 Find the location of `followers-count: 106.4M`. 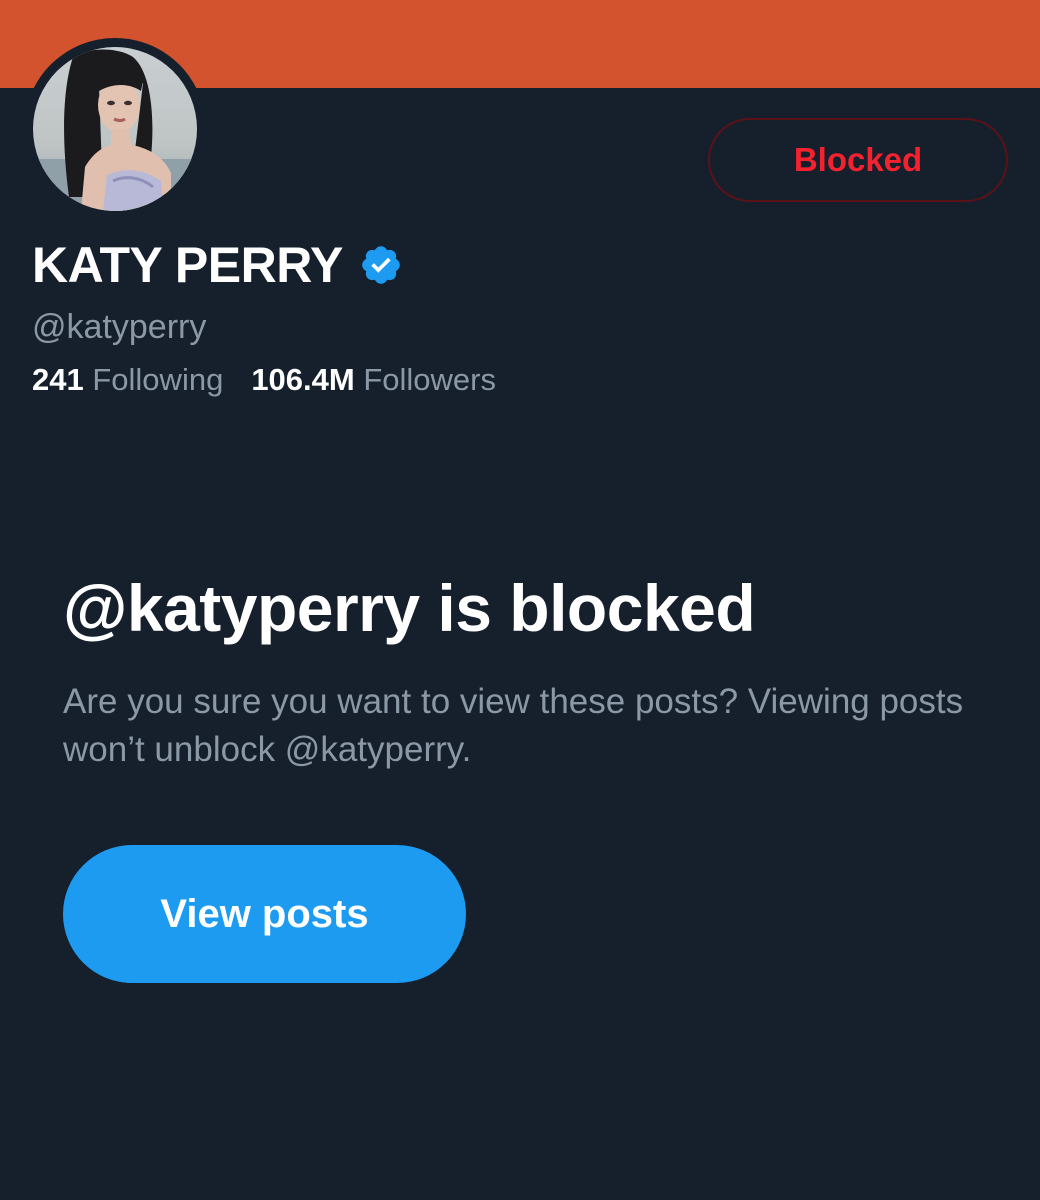

followers-count: 106.4M is located at coordinates (303, 379).